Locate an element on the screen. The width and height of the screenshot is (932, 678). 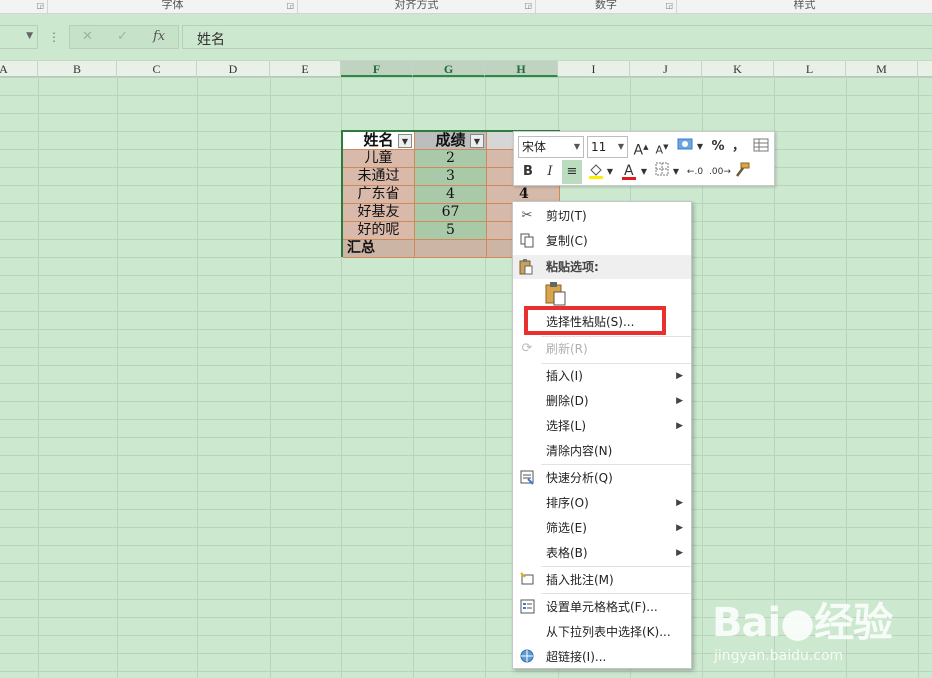
fill-color-icon is located at coordinates (596, 172).